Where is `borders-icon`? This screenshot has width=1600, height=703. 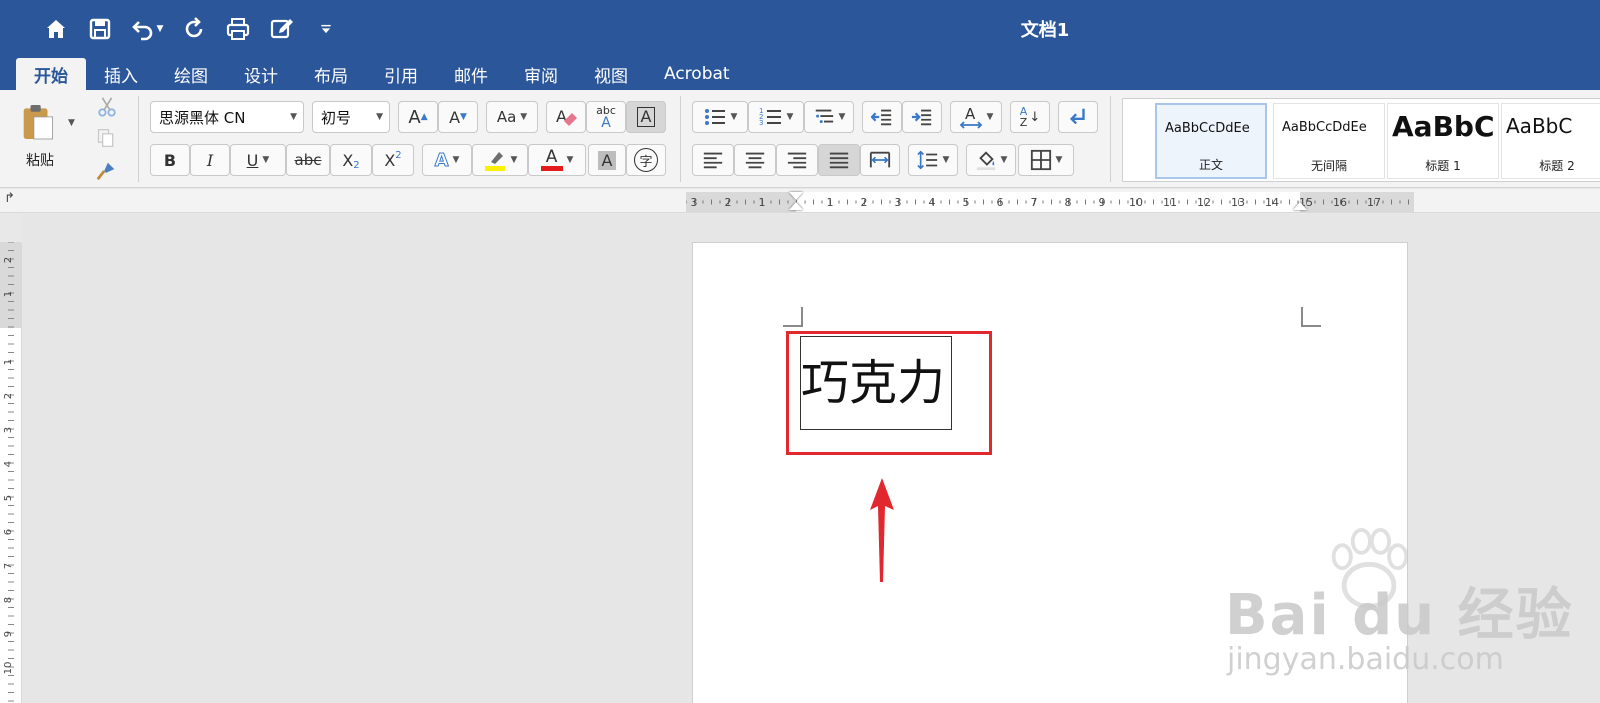
borders-icon is located at coordinates (1040, 160).